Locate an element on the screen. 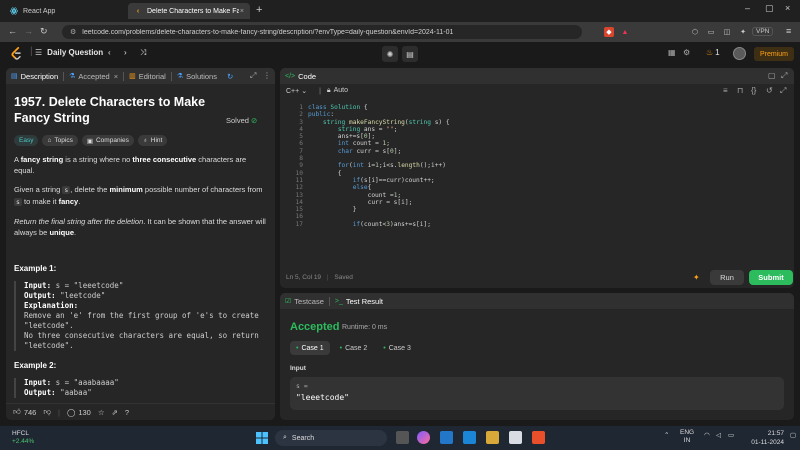  tab-code: </> Code is located at coordinates (300, 76).